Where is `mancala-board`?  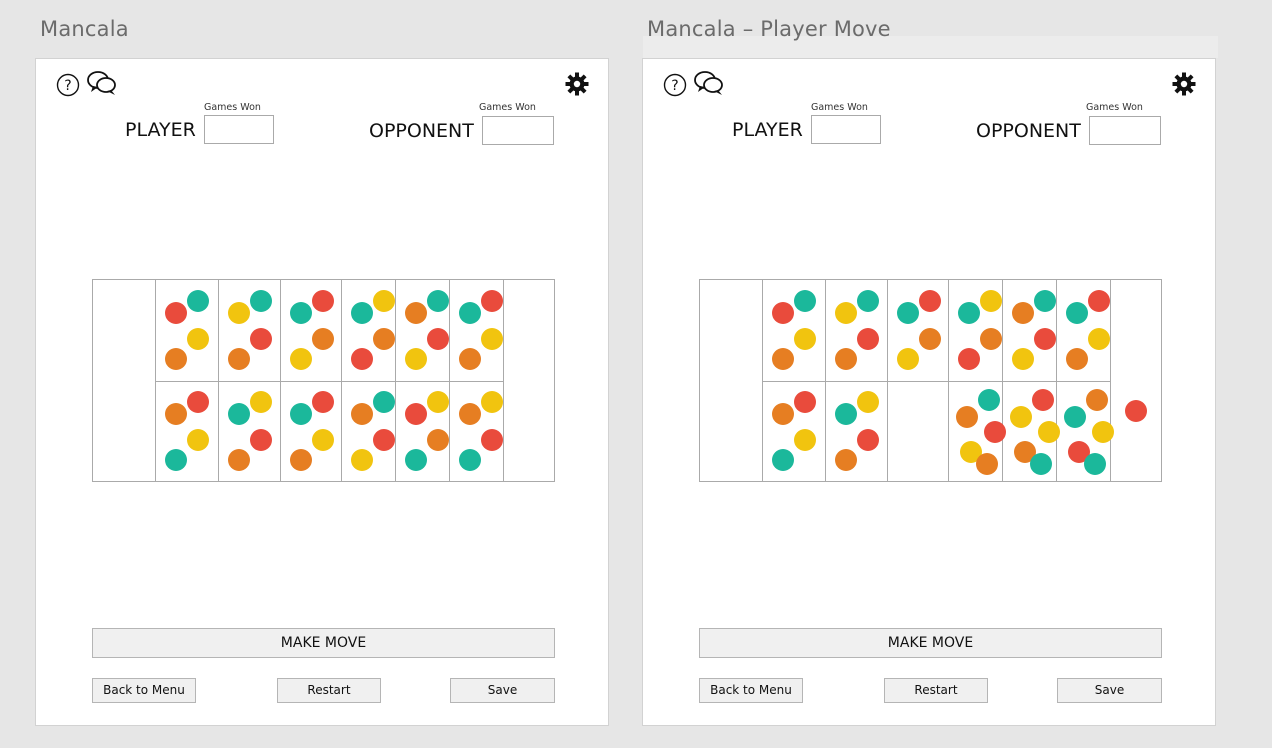 mancala-board is located at coordinates (323, 380).